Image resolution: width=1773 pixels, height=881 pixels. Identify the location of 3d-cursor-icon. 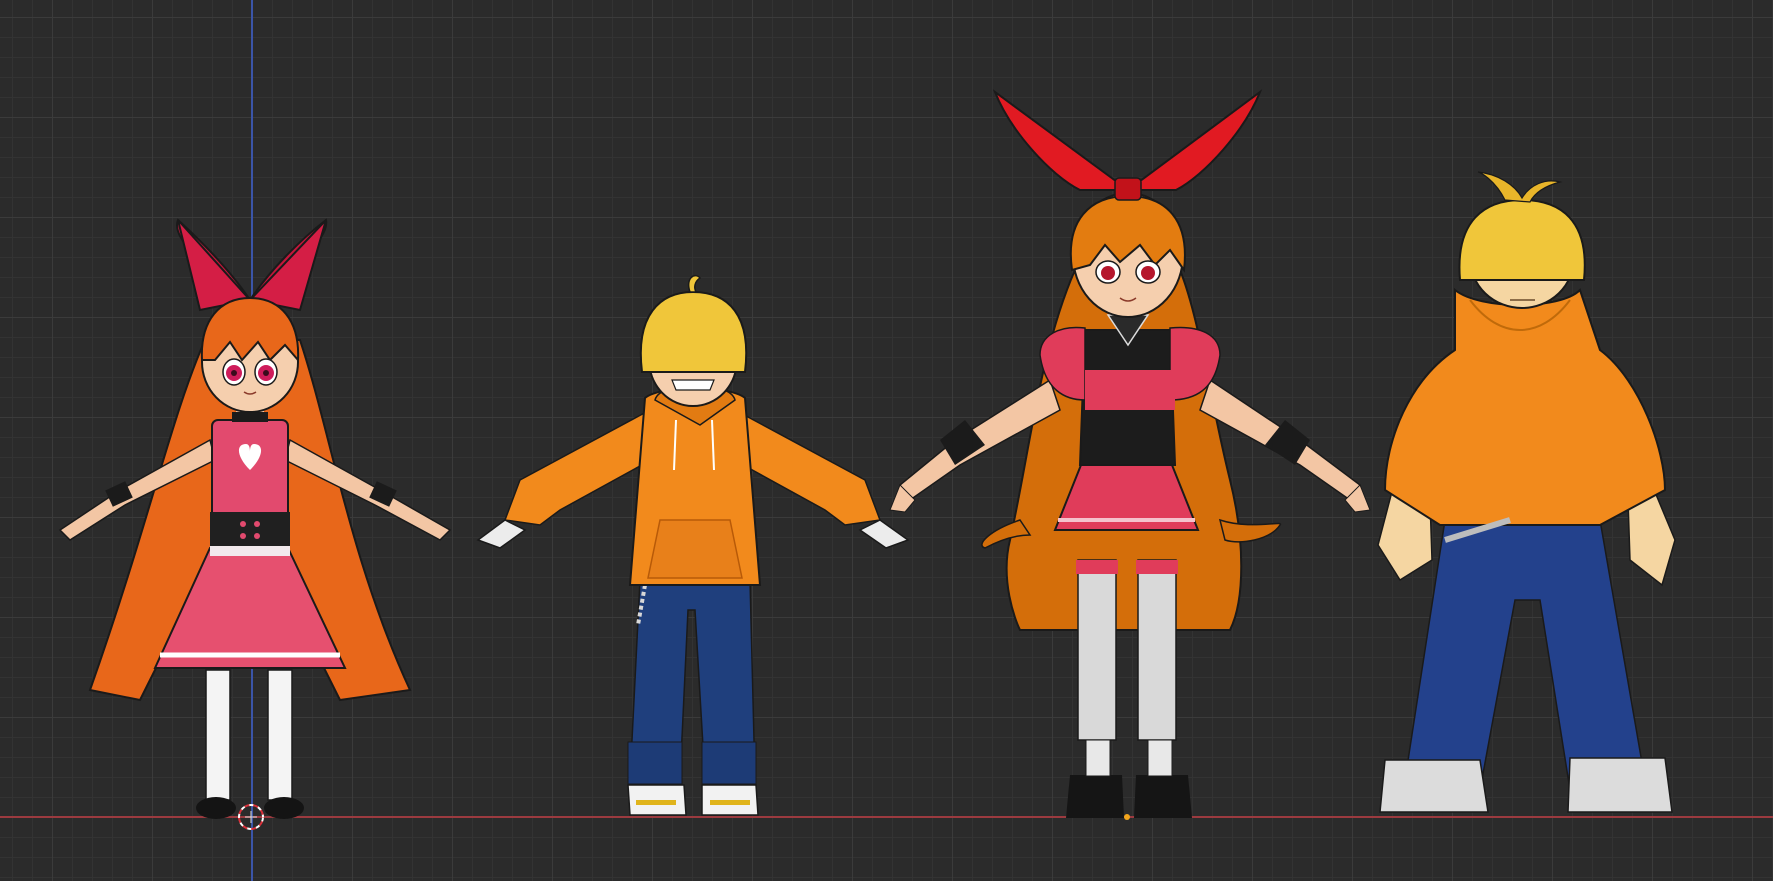
(251, 817).